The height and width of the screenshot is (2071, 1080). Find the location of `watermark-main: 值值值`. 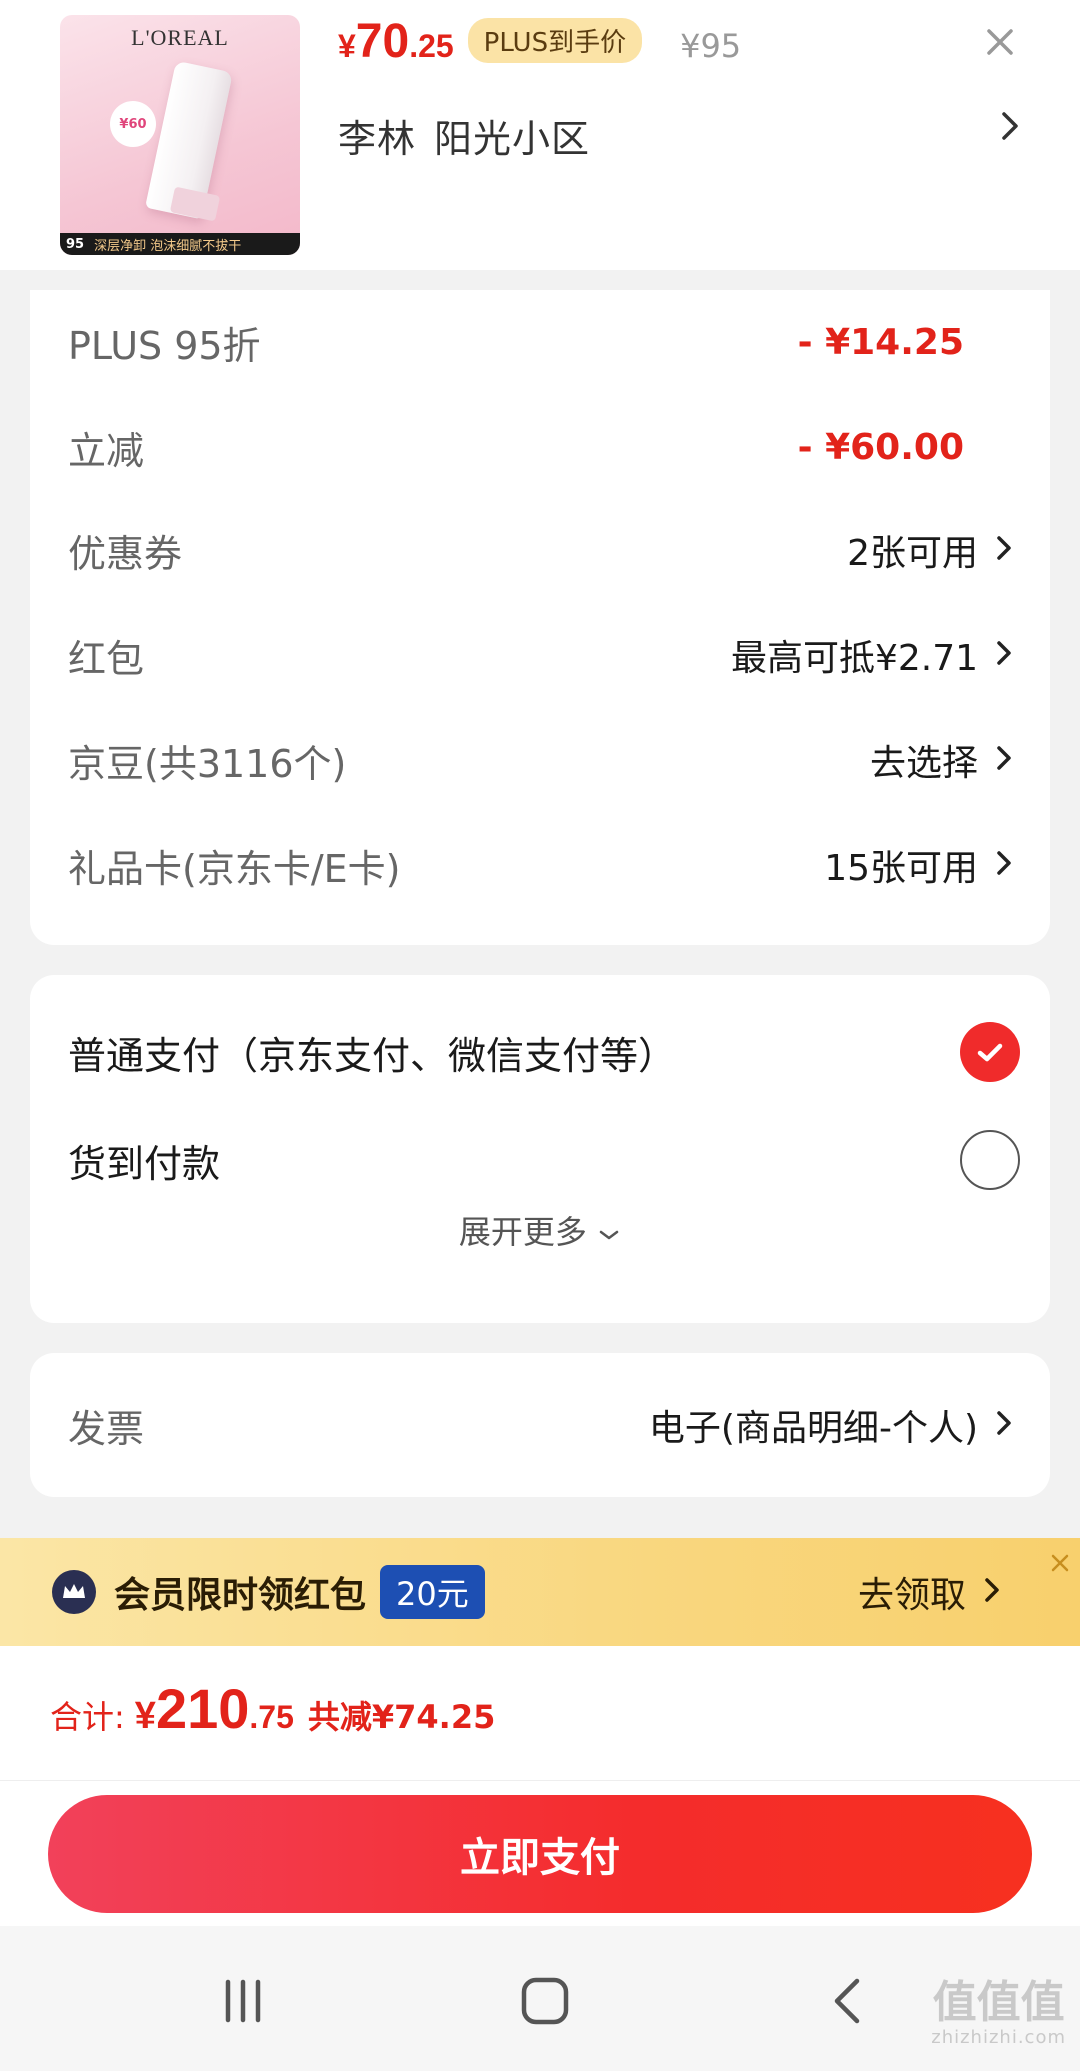

watermark-main: 值值值 is located at coordinates (998, 2002).